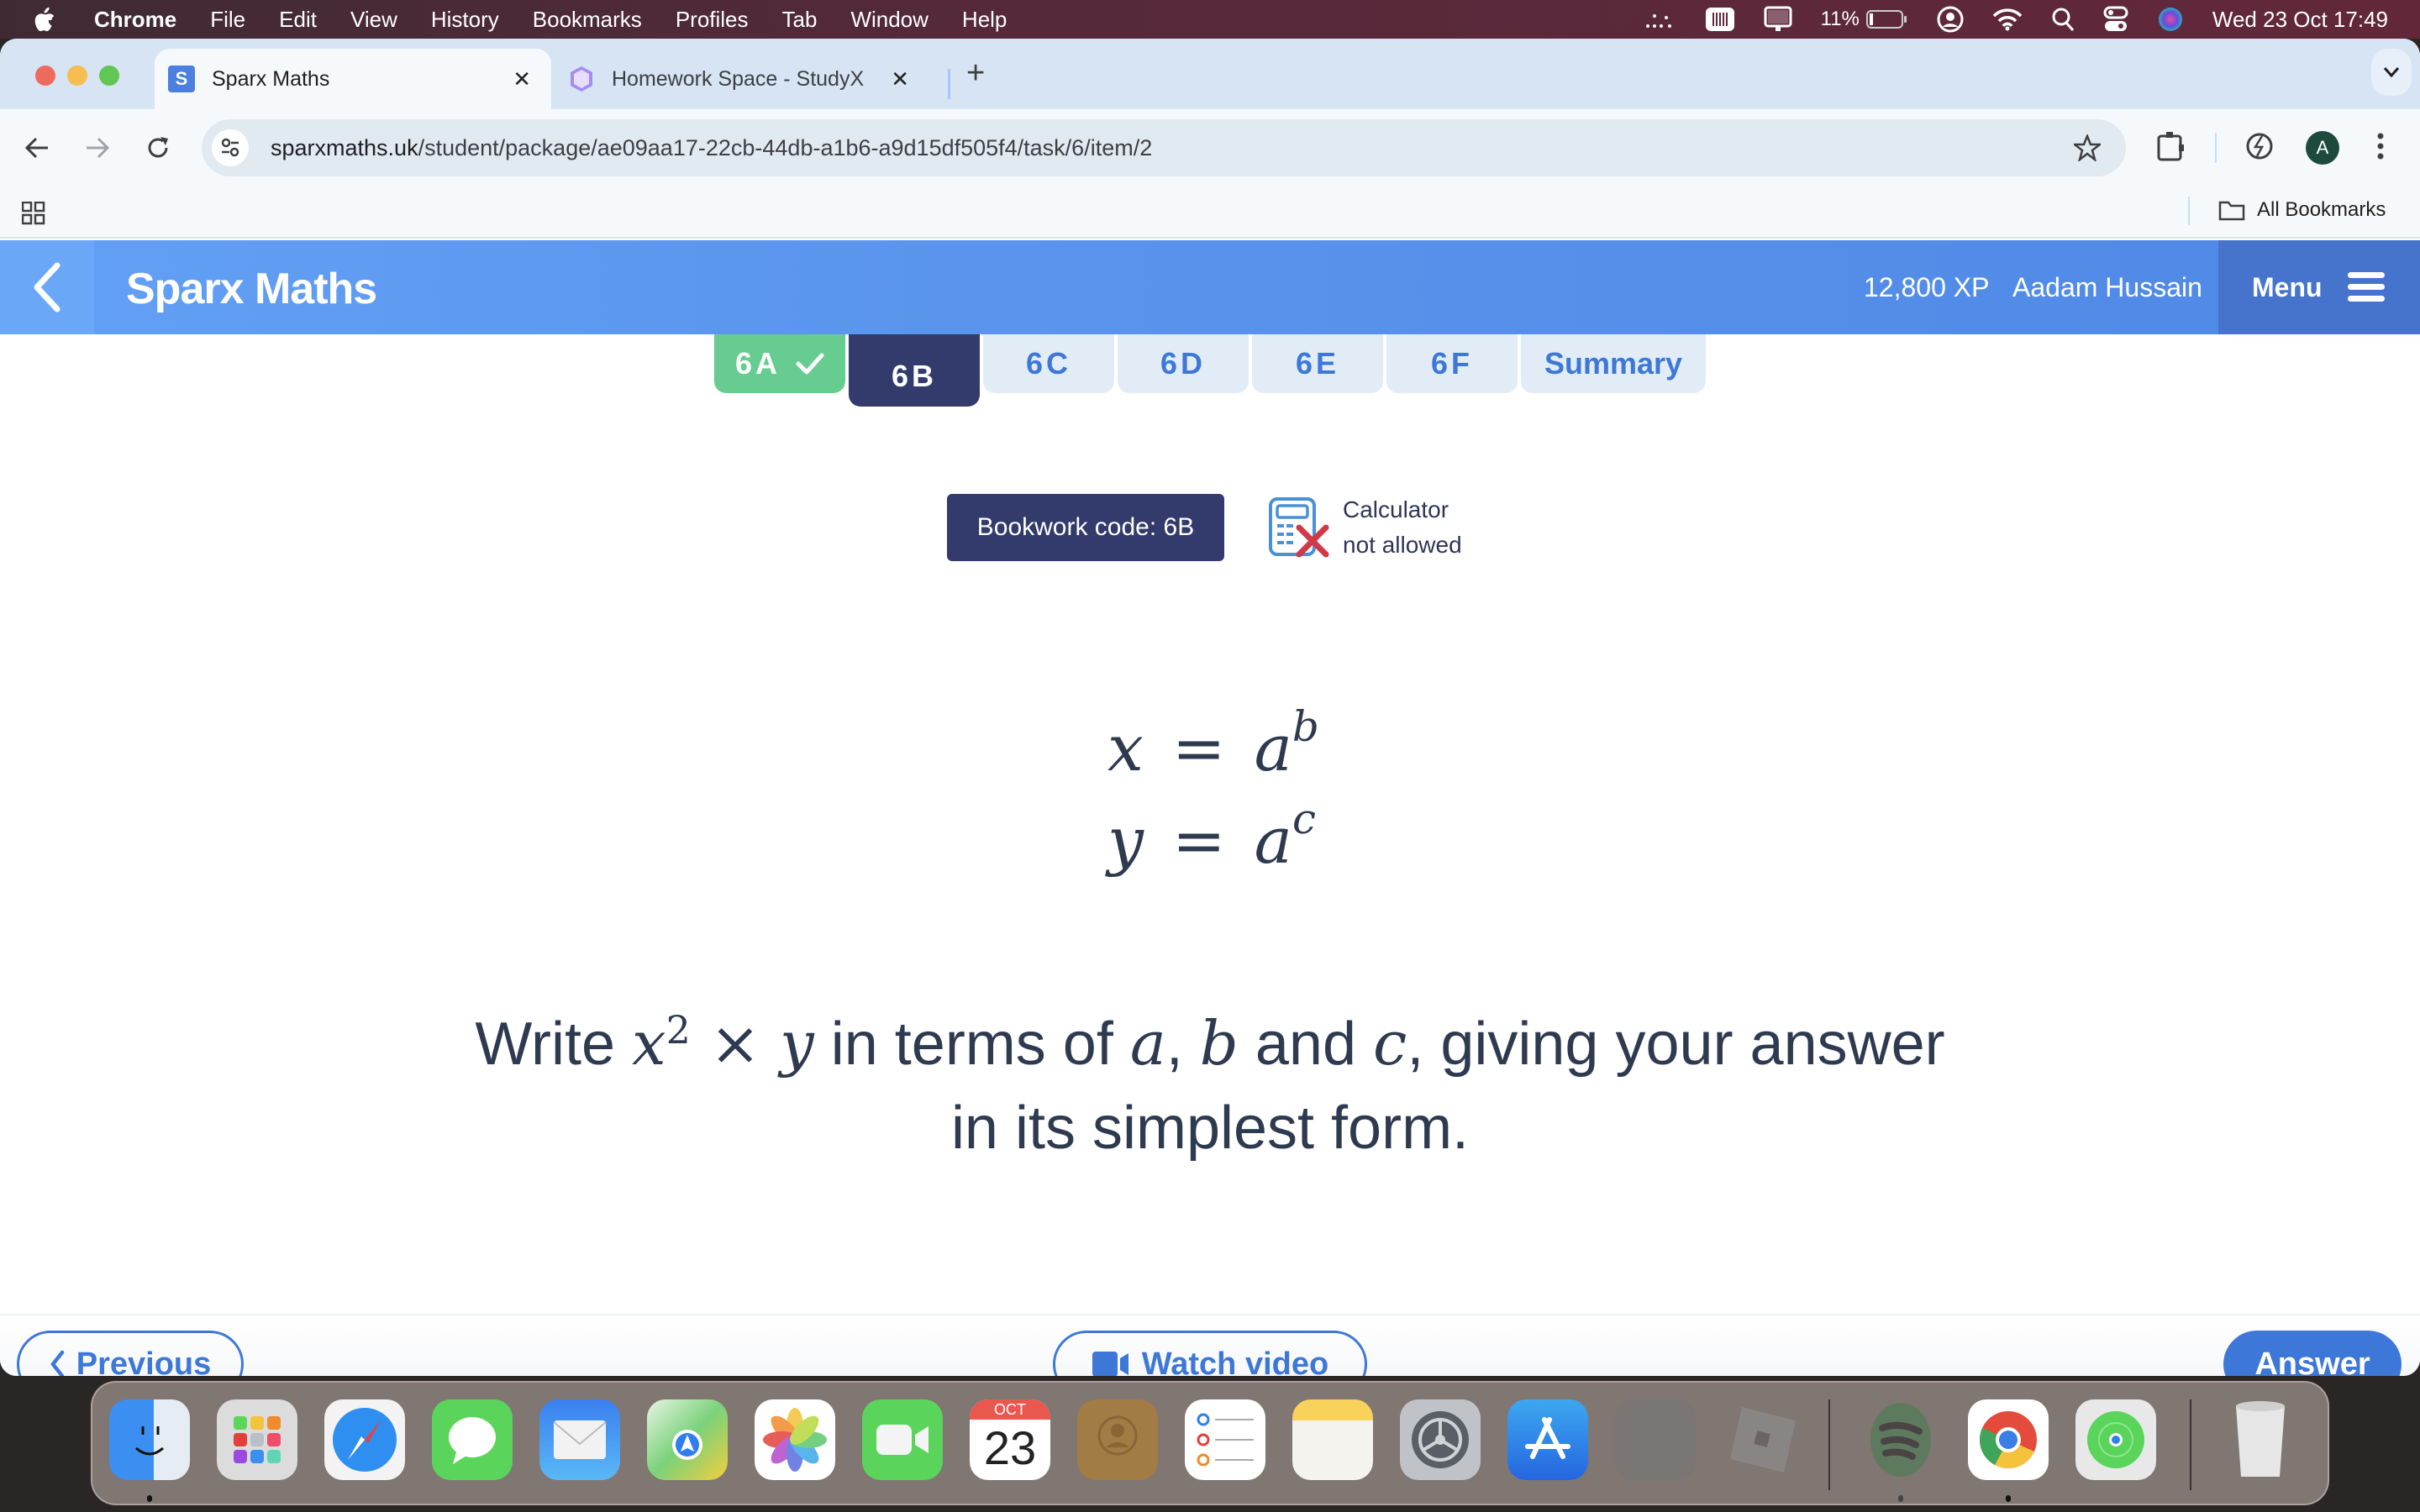 This screenshot has height=1512, width=2420. What do you see at coordinates (45, 76) in the screenshot?
I see `close-window-button` at bounding box center [45, 76].